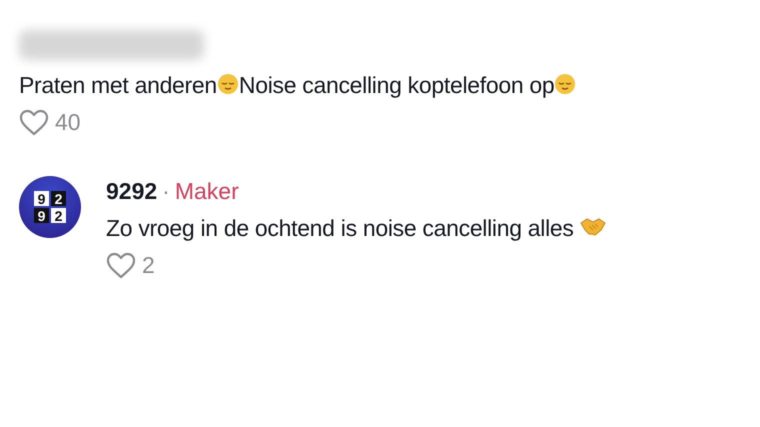 This screenshot has width=760, height=427. What do you see at coordinates (297, 85) in the screenshot?
I see `comment-text: Praten met anderen Noise cancelling koptelefoon op` at bounding box center [297, 85].